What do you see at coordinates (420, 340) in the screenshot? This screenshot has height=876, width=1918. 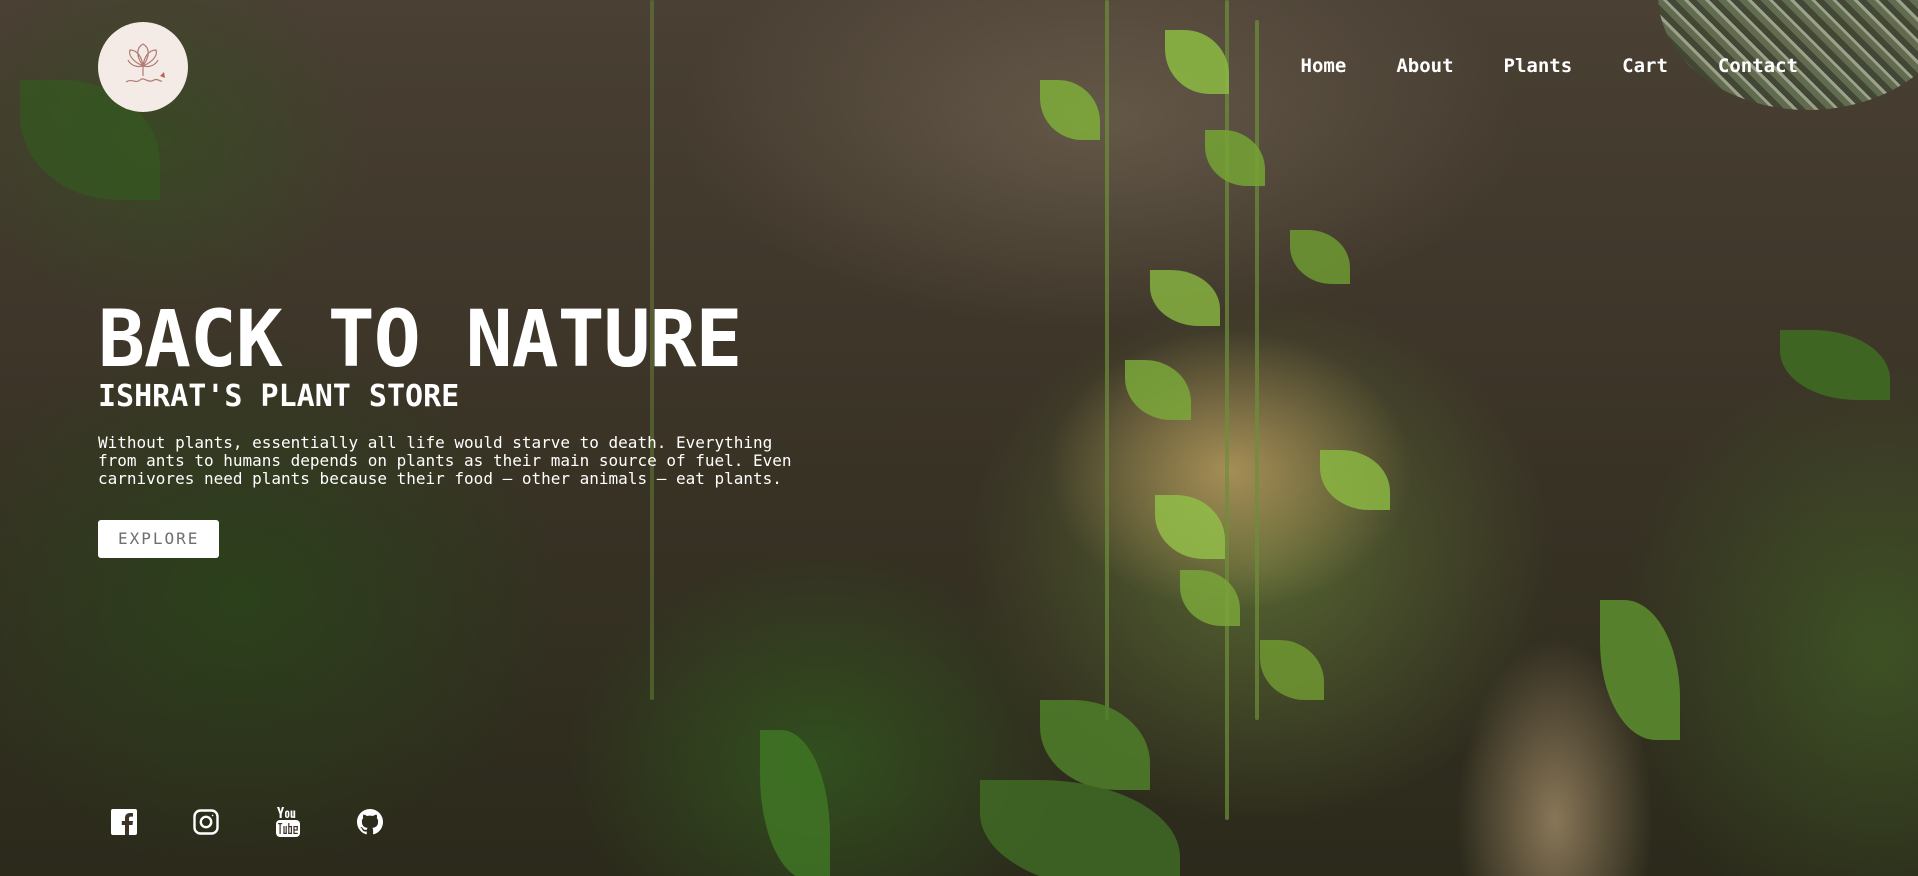 I see `hero-headline: BACK TO NATURE` at bounding box center [420, 340].